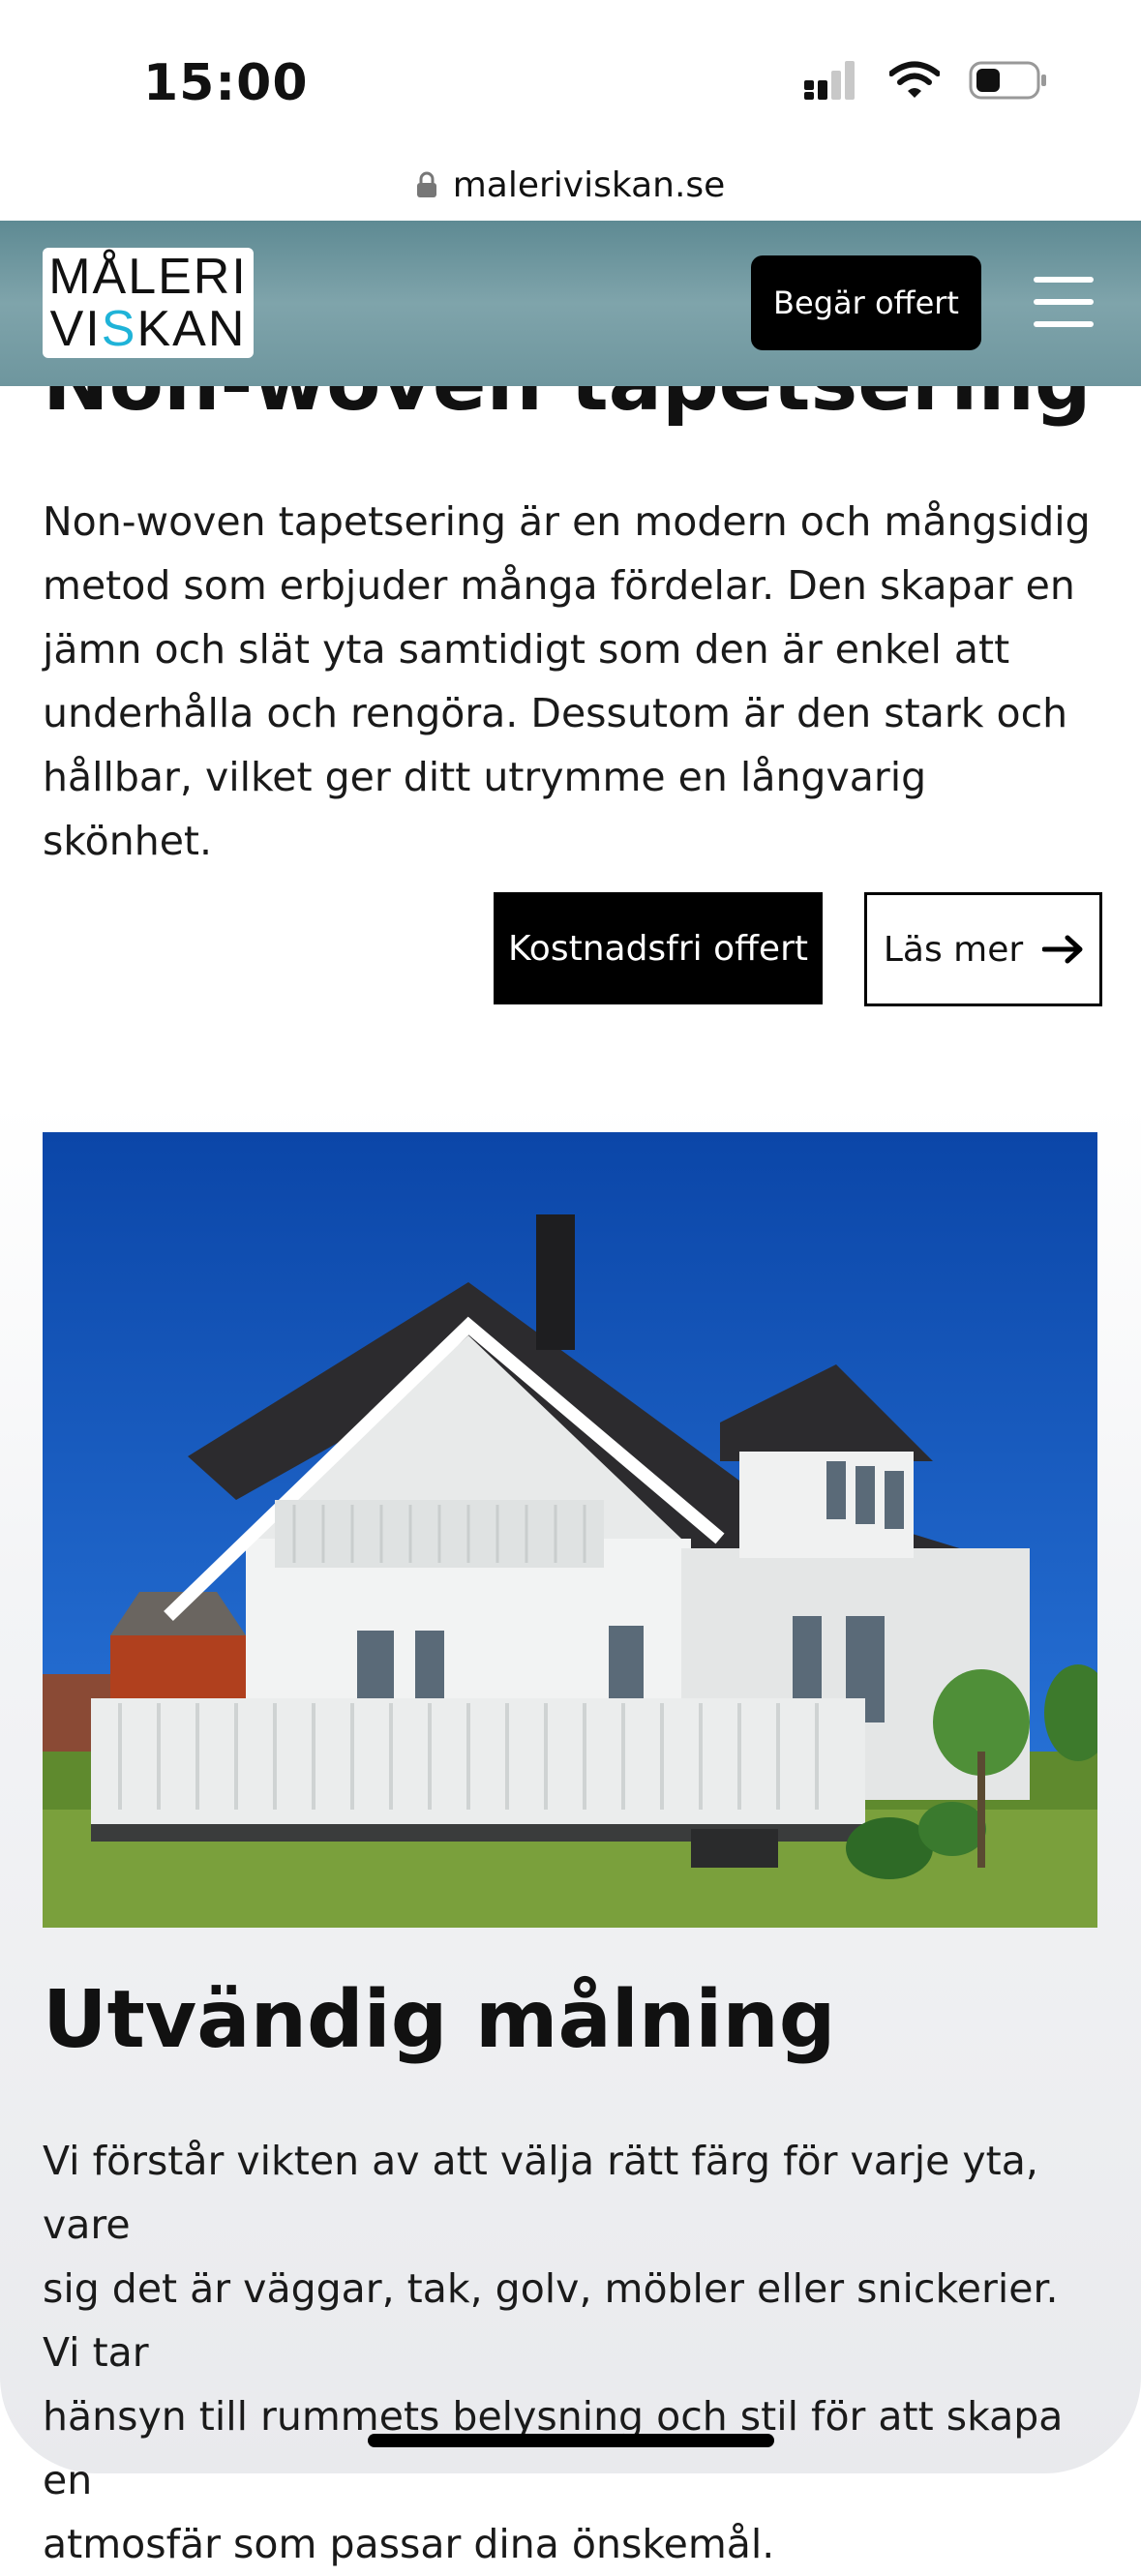 The height and width of the screenshot is (2576, 1141). What do you see at coordinates (571, 2440) in the screenshot?
I see `home-indicator` at bounding box center [571, 2440].